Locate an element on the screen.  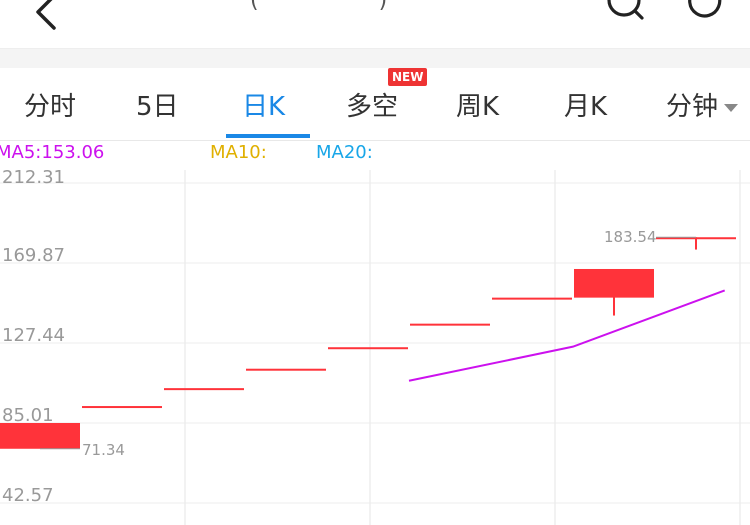
page-title: () is located at coordinates (319, 6).